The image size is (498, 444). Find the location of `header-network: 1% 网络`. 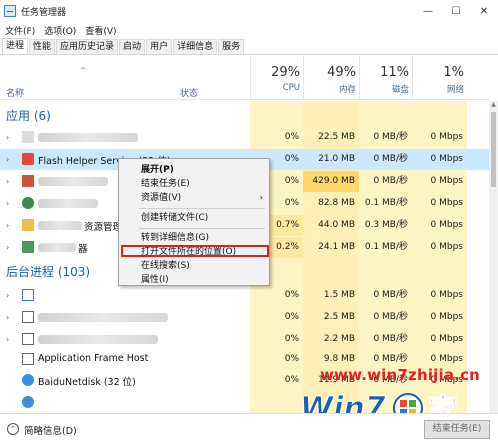

header-network: 1% 网络 is located at coordinates (439, 78).